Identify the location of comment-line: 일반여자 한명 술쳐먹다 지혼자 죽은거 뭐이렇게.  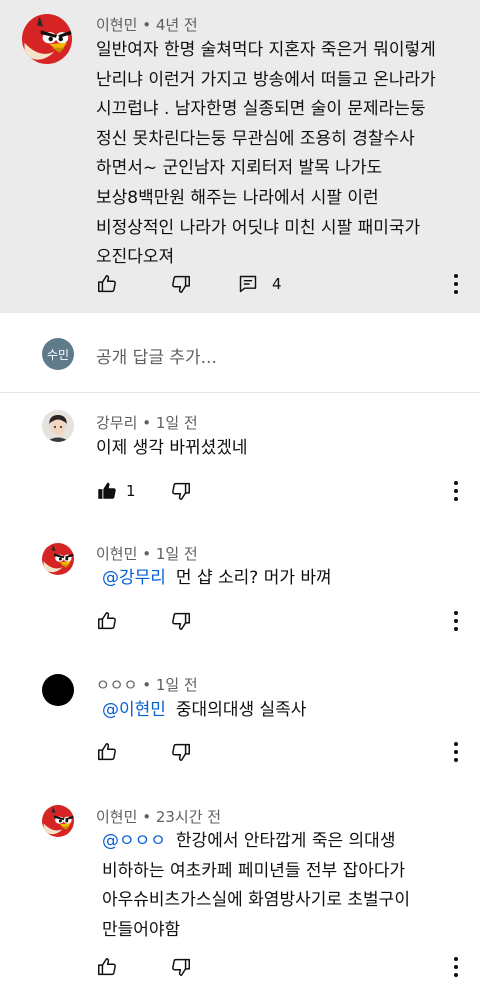
(266, 50).